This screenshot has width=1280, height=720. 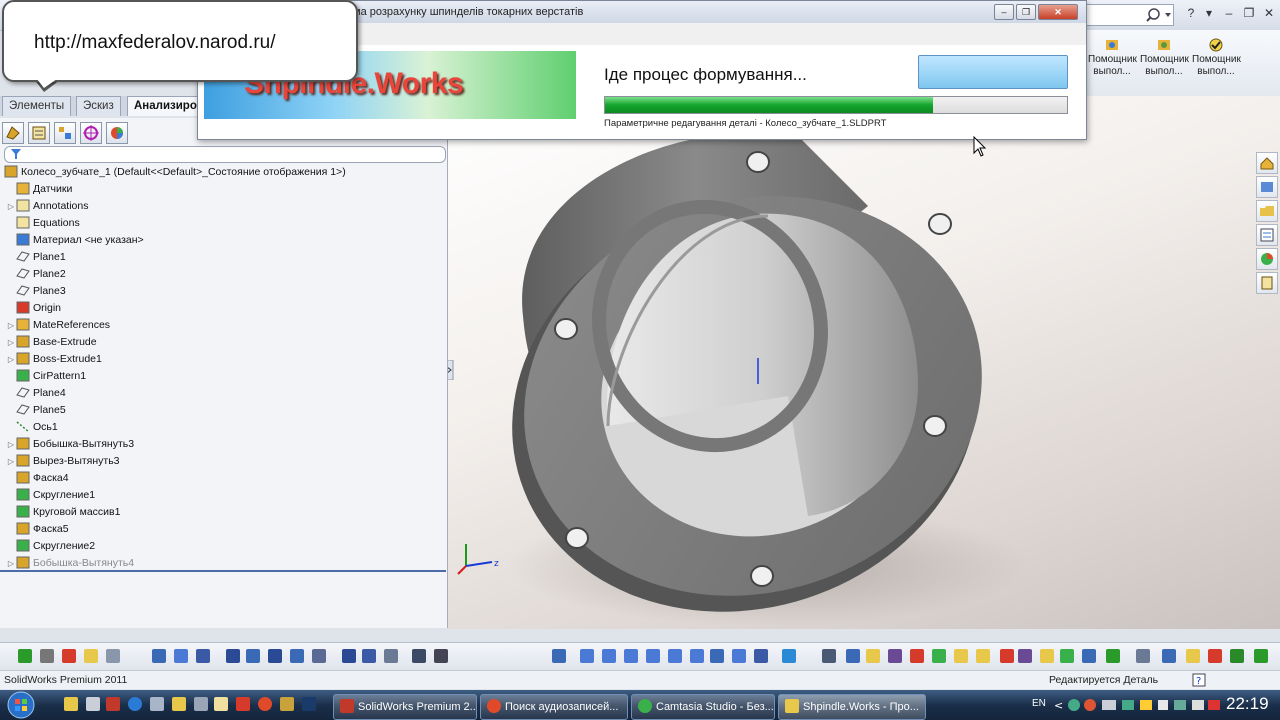 What do you see at coordinates (1058, 12) in the screenshot?
I see `dialog-close-button: ✕` at bounding box center [1058, 12].